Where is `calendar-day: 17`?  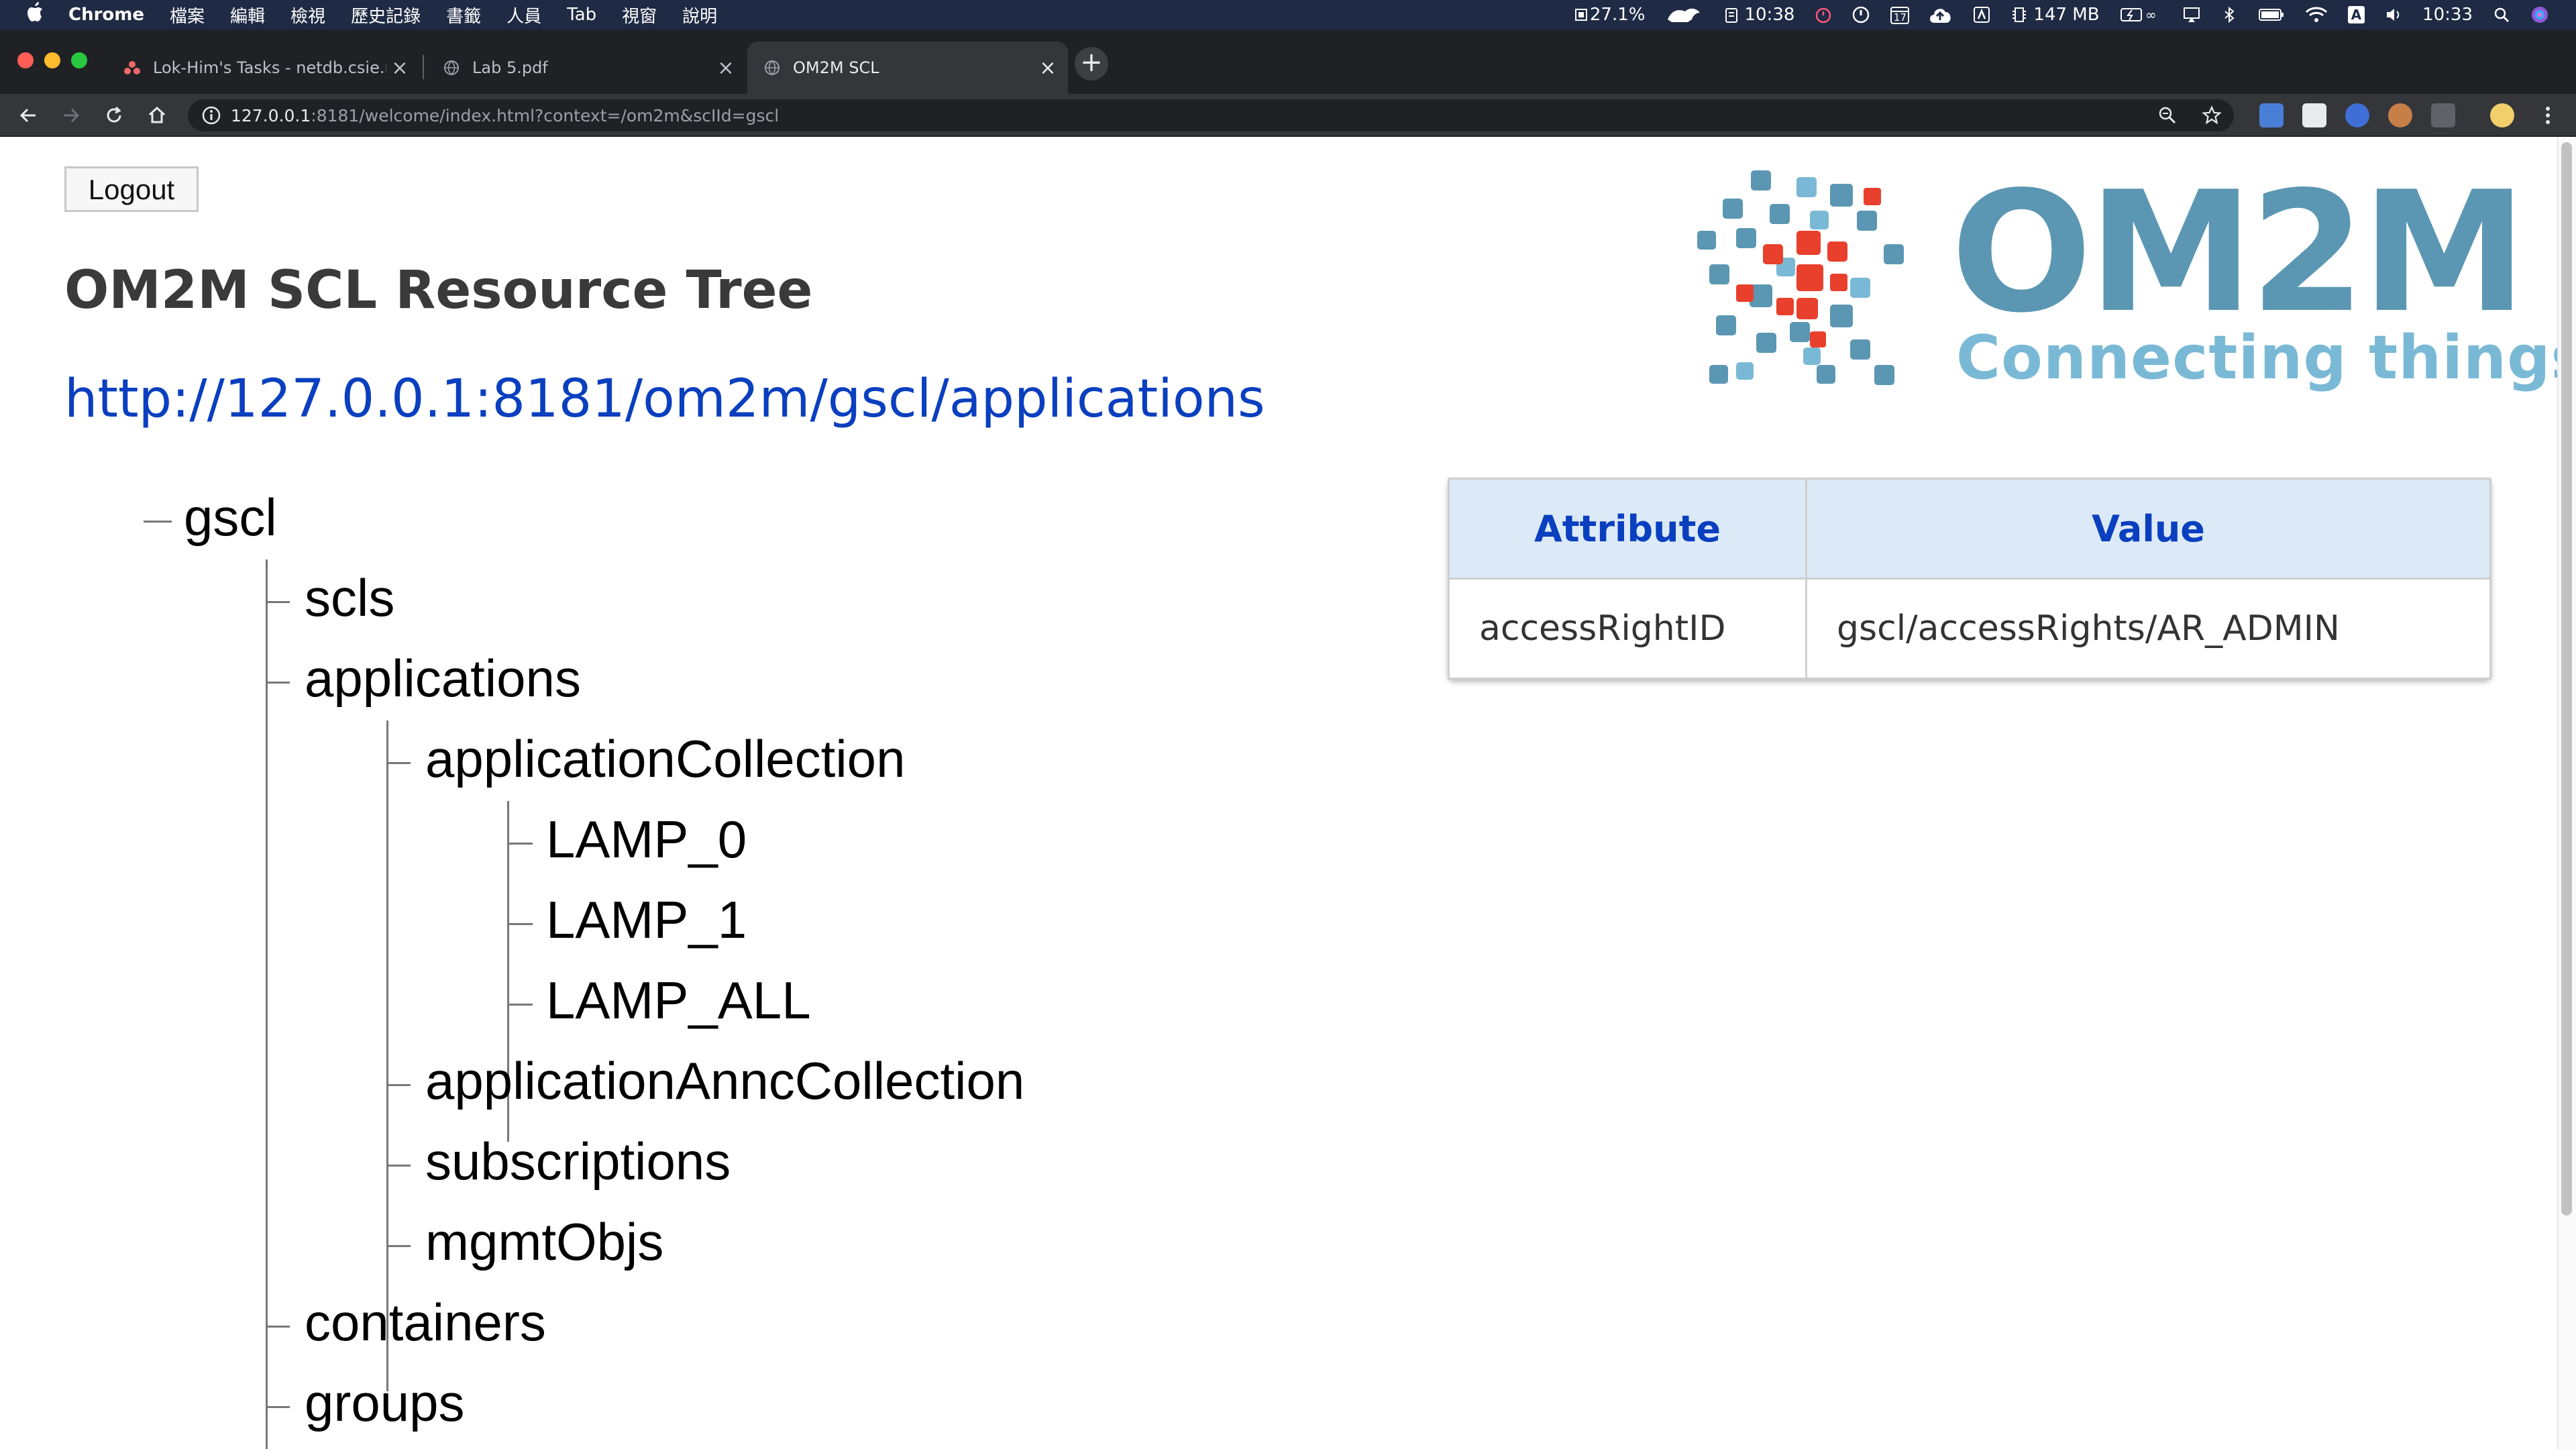 calendar-day: 17 is located at coordinates (1900, 17).